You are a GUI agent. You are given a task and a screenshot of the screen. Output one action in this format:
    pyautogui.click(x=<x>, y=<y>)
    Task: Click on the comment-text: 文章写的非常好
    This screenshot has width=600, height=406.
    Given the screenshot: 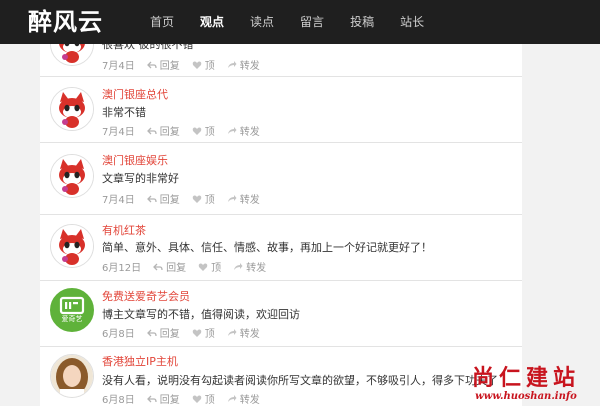 What is the action you would take?
    pyautogui.click(x=140, y=178)
    